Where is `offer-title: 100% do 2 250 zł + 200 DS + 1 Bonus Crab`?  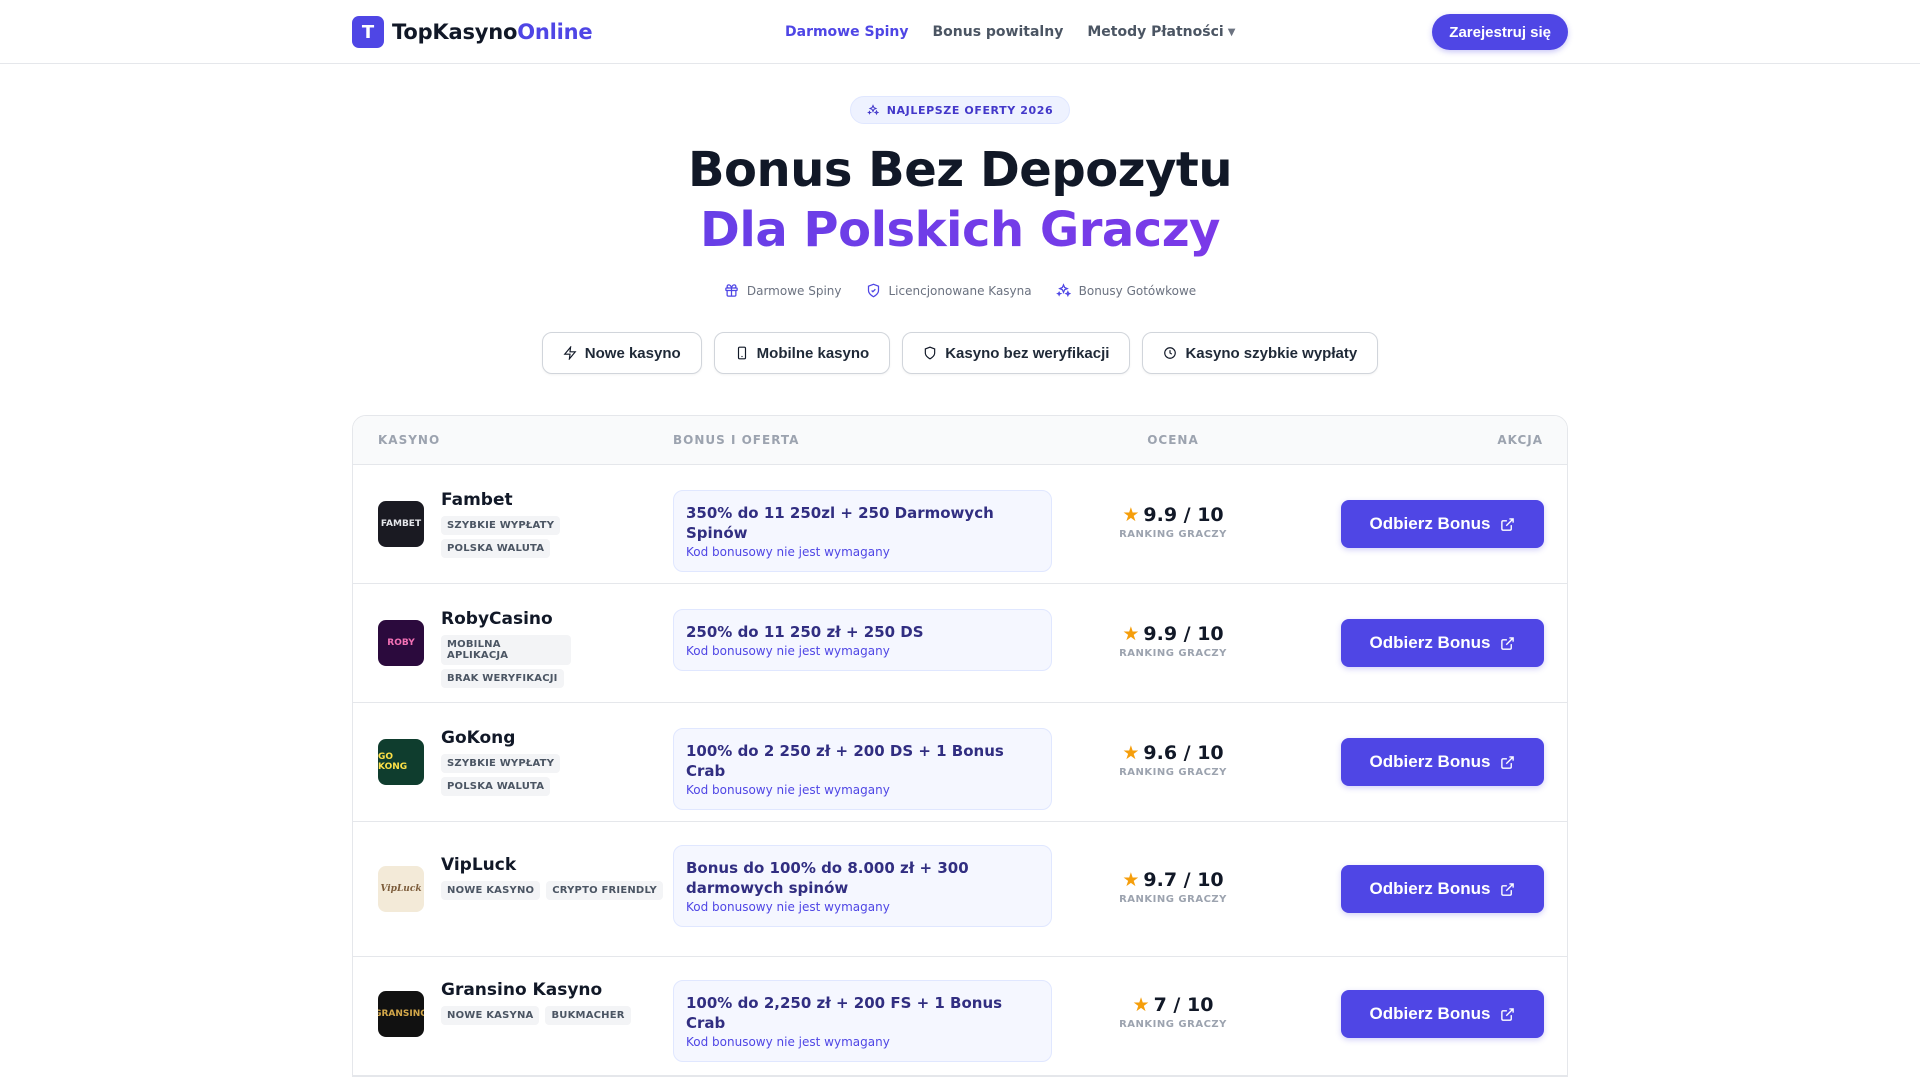
offer-title: 100% do 2 250 zł + 200 DS + 1 Bonus Crab is located at coordinates (845, 761).